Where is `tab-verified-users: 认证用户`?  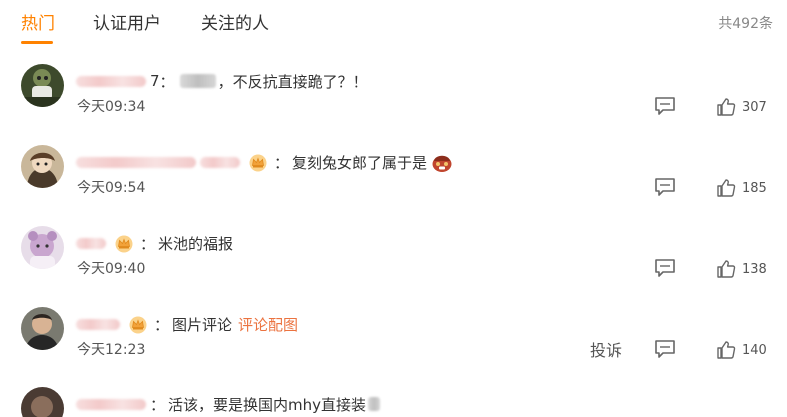
tab-verified-users: 认证用户 is located at coordinates (127, 24).